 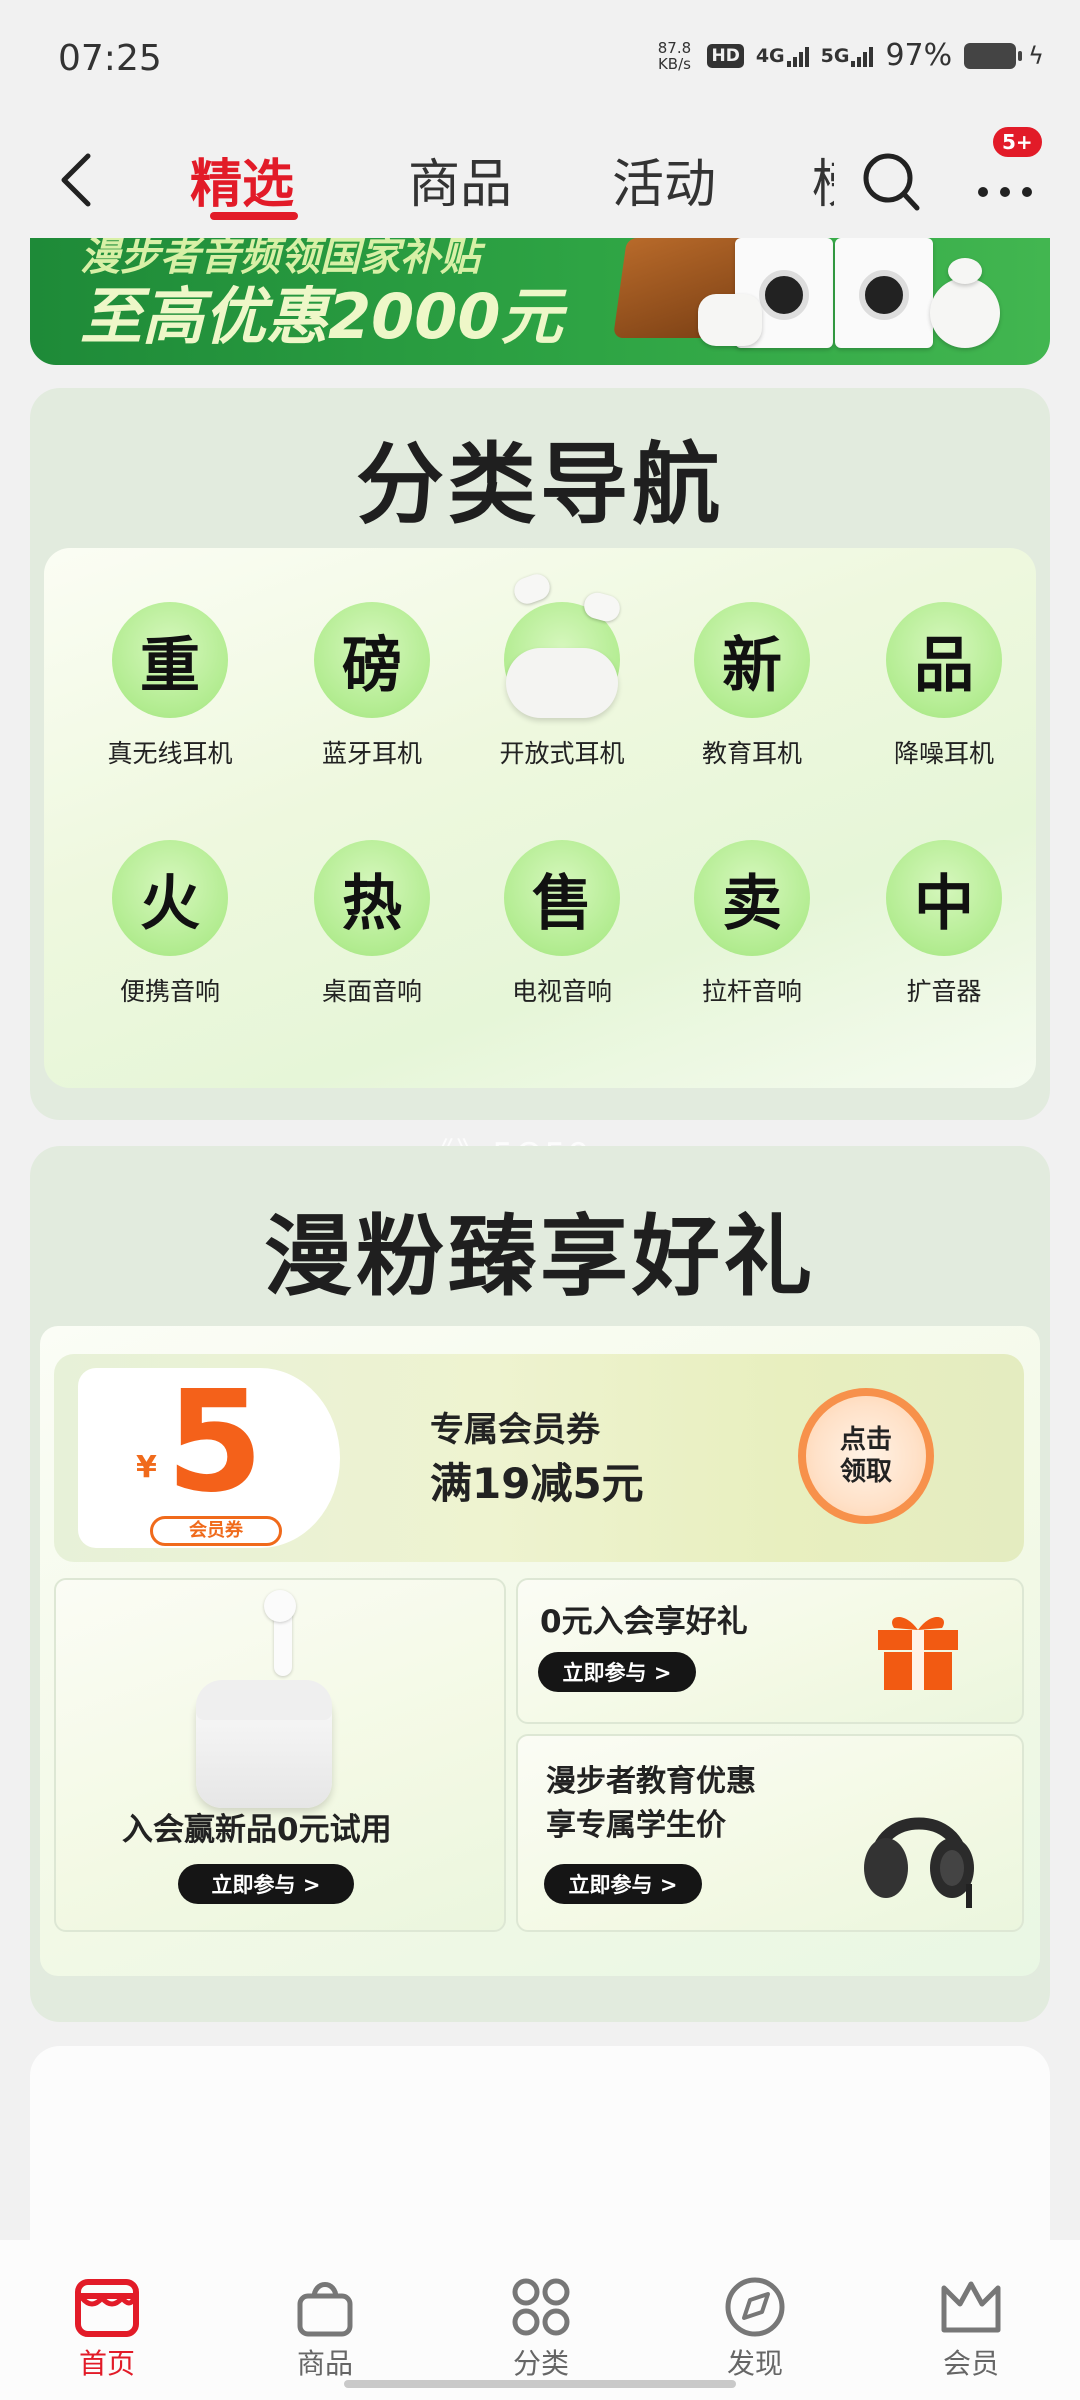 What do you see at coordinates (752, 660) in the screenshot?
I see `category-glyph: 新` at bounding box center [752, 660].